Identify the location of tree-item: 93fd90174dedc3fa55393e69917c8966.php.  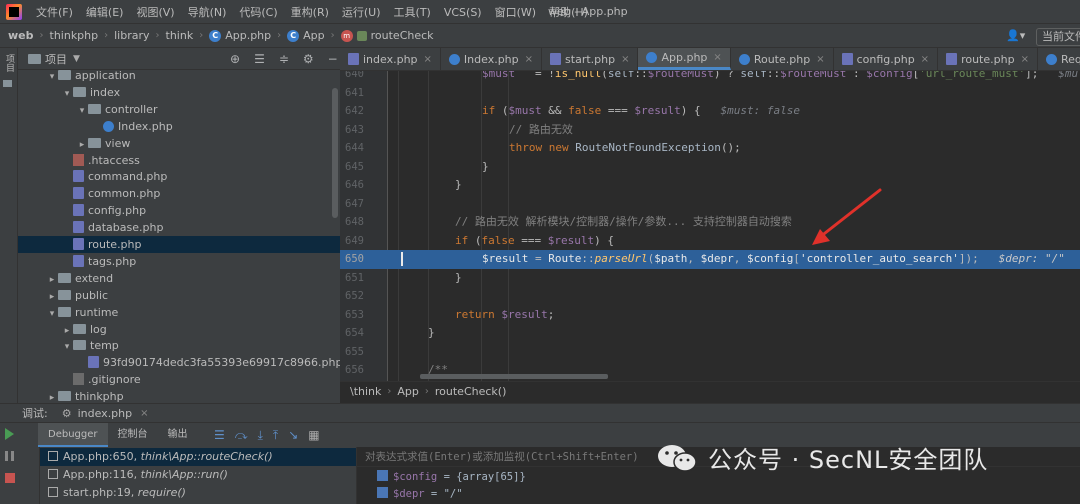
(179, 362).